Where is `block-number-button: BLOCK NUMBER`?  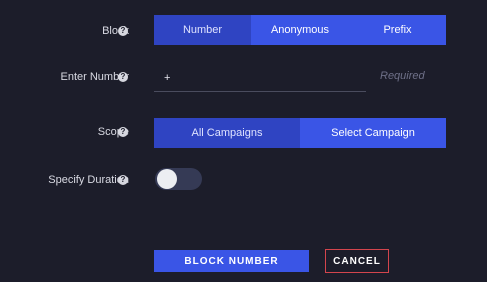
block-number-button: BLOCK NUMBER is located at coordinates (231, 261).